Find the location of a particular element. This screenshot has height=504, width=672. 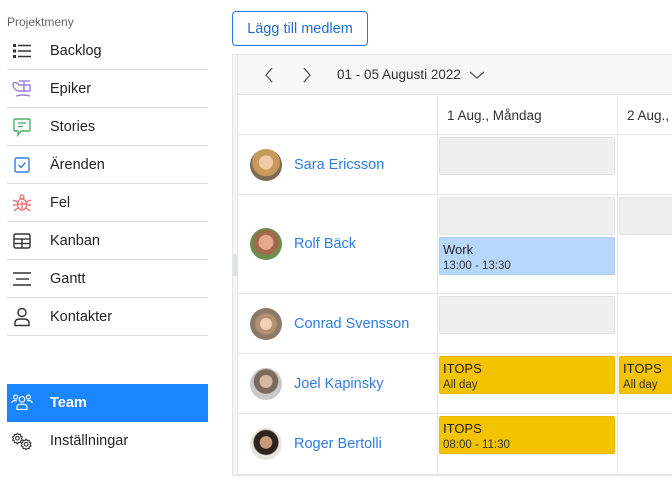

event-block: ITOPS 08:00 - 11:30 is located at coordinates (527, 435).